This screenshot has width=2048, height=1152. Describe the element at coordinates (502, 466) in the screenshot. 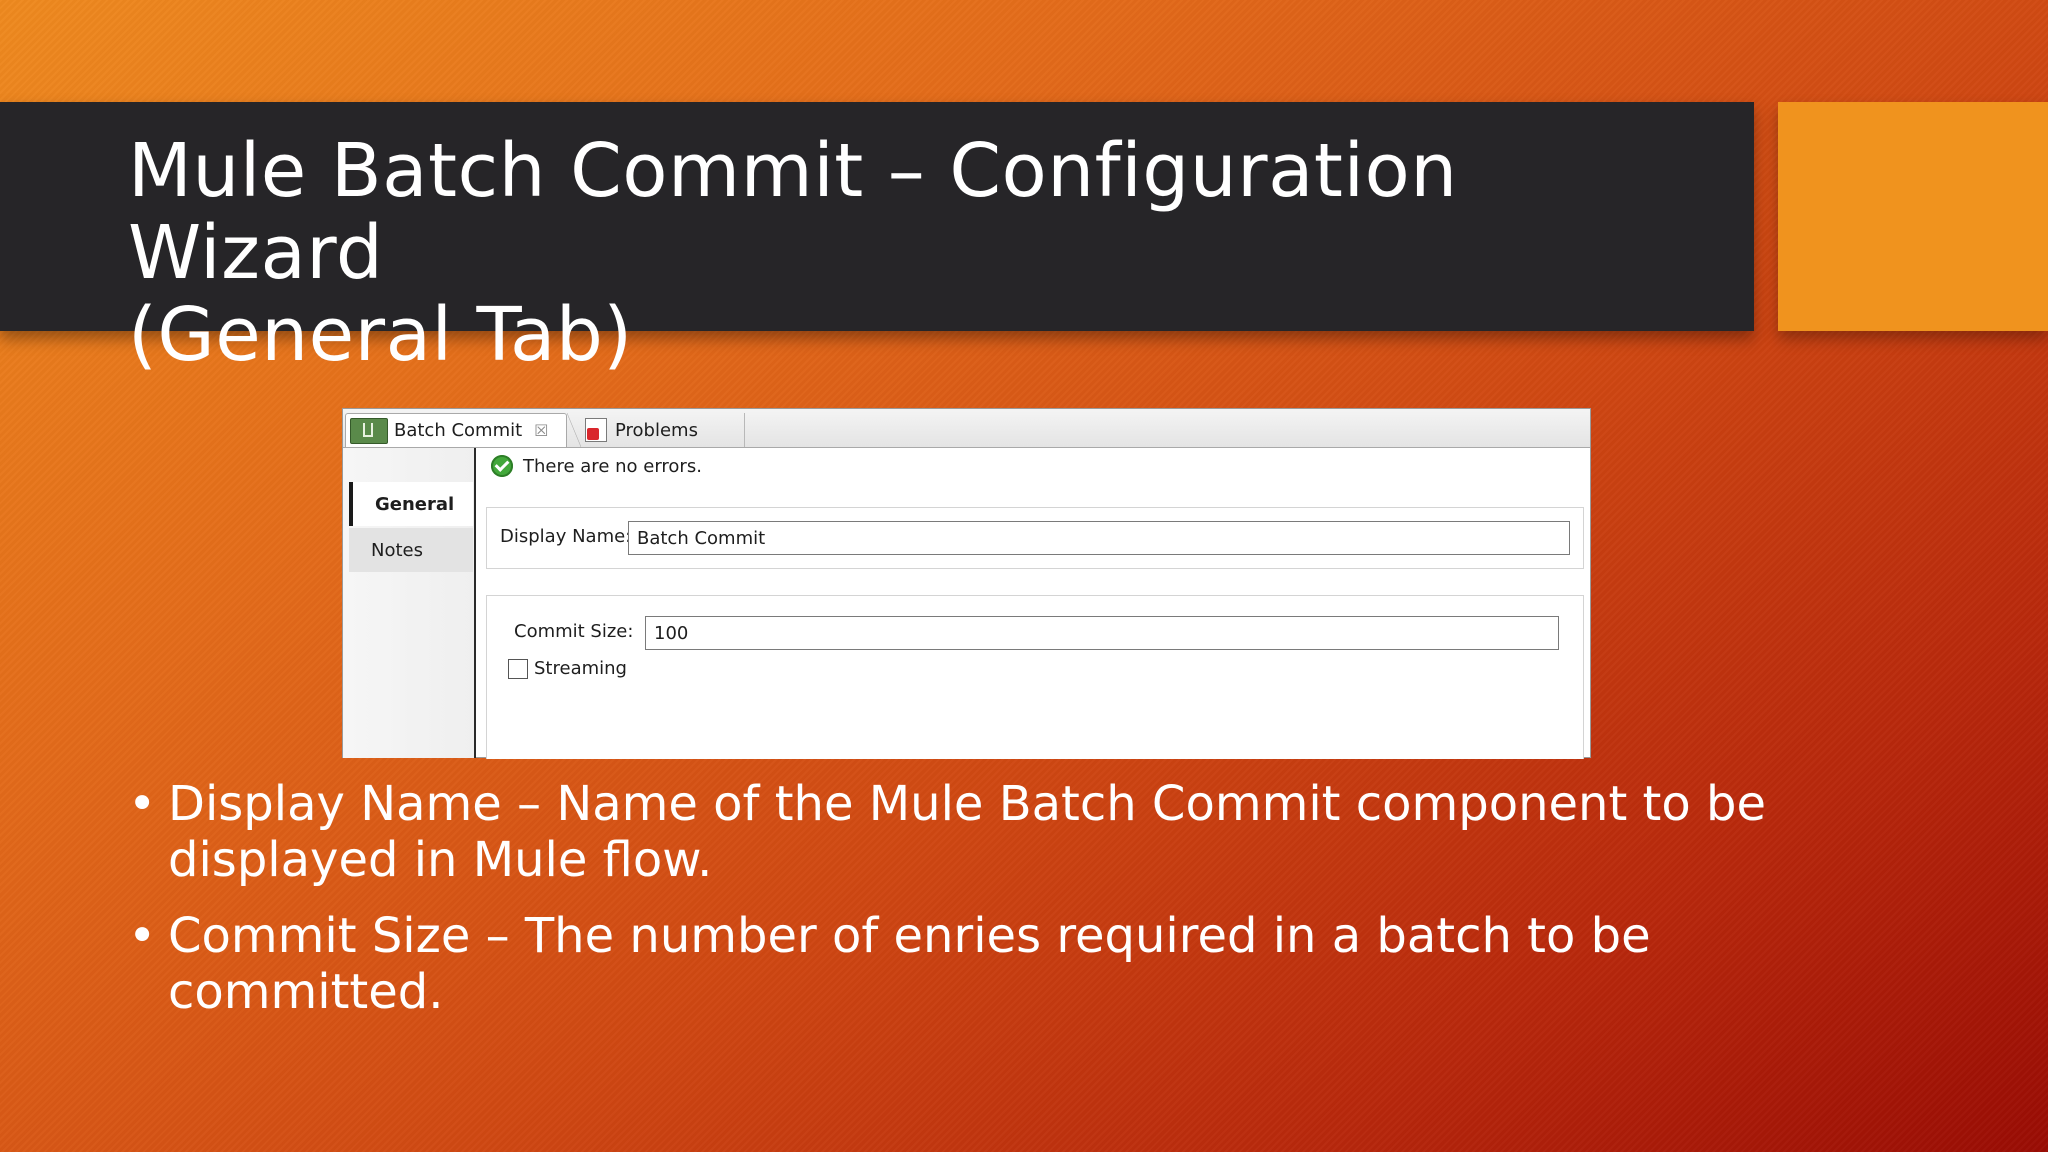

I see `check-circle-icon` at that location.